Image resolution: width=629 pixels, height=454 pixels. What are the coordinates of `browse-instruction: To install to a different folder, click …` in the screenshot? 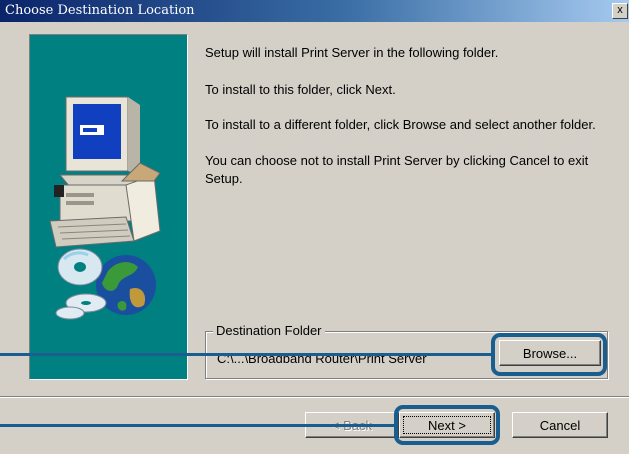 It's located at (400, 124).